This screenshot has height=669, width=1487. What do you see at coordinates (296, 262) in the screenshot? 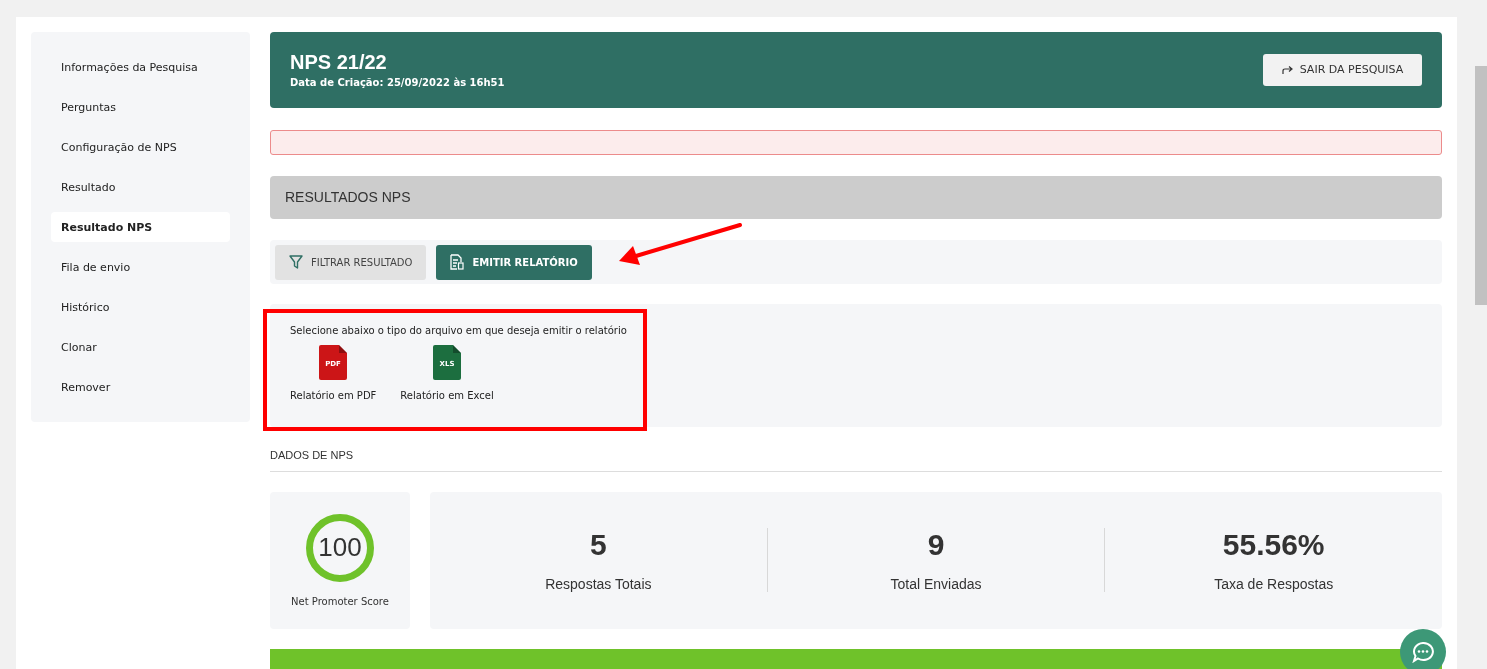
I see `filter-icon` at bounding box center [296, 262].